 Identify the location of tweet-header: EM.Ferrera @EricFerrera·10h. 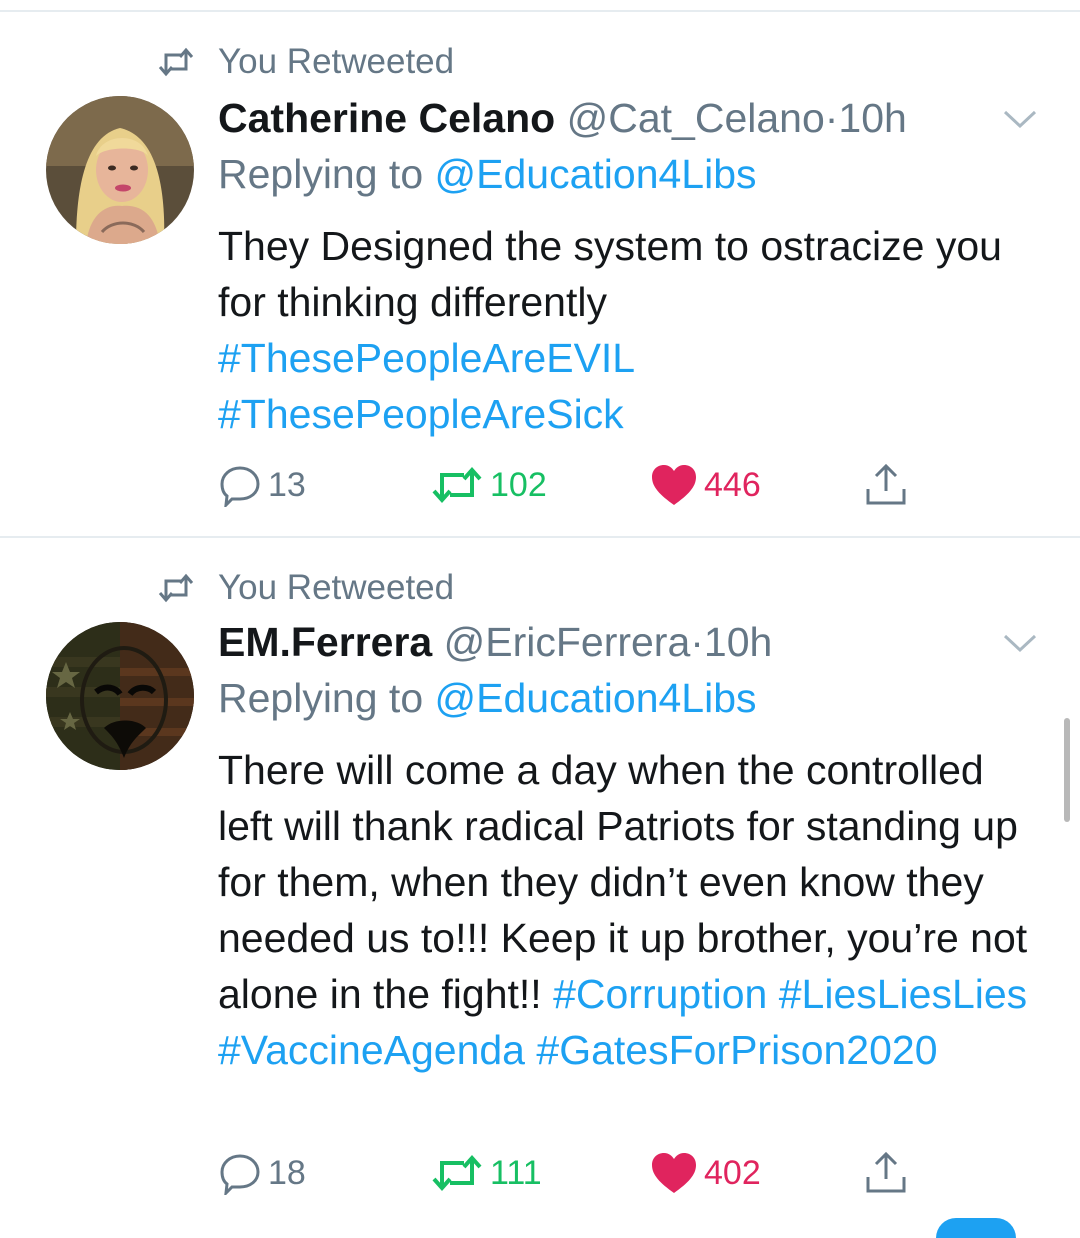
(495, 642).